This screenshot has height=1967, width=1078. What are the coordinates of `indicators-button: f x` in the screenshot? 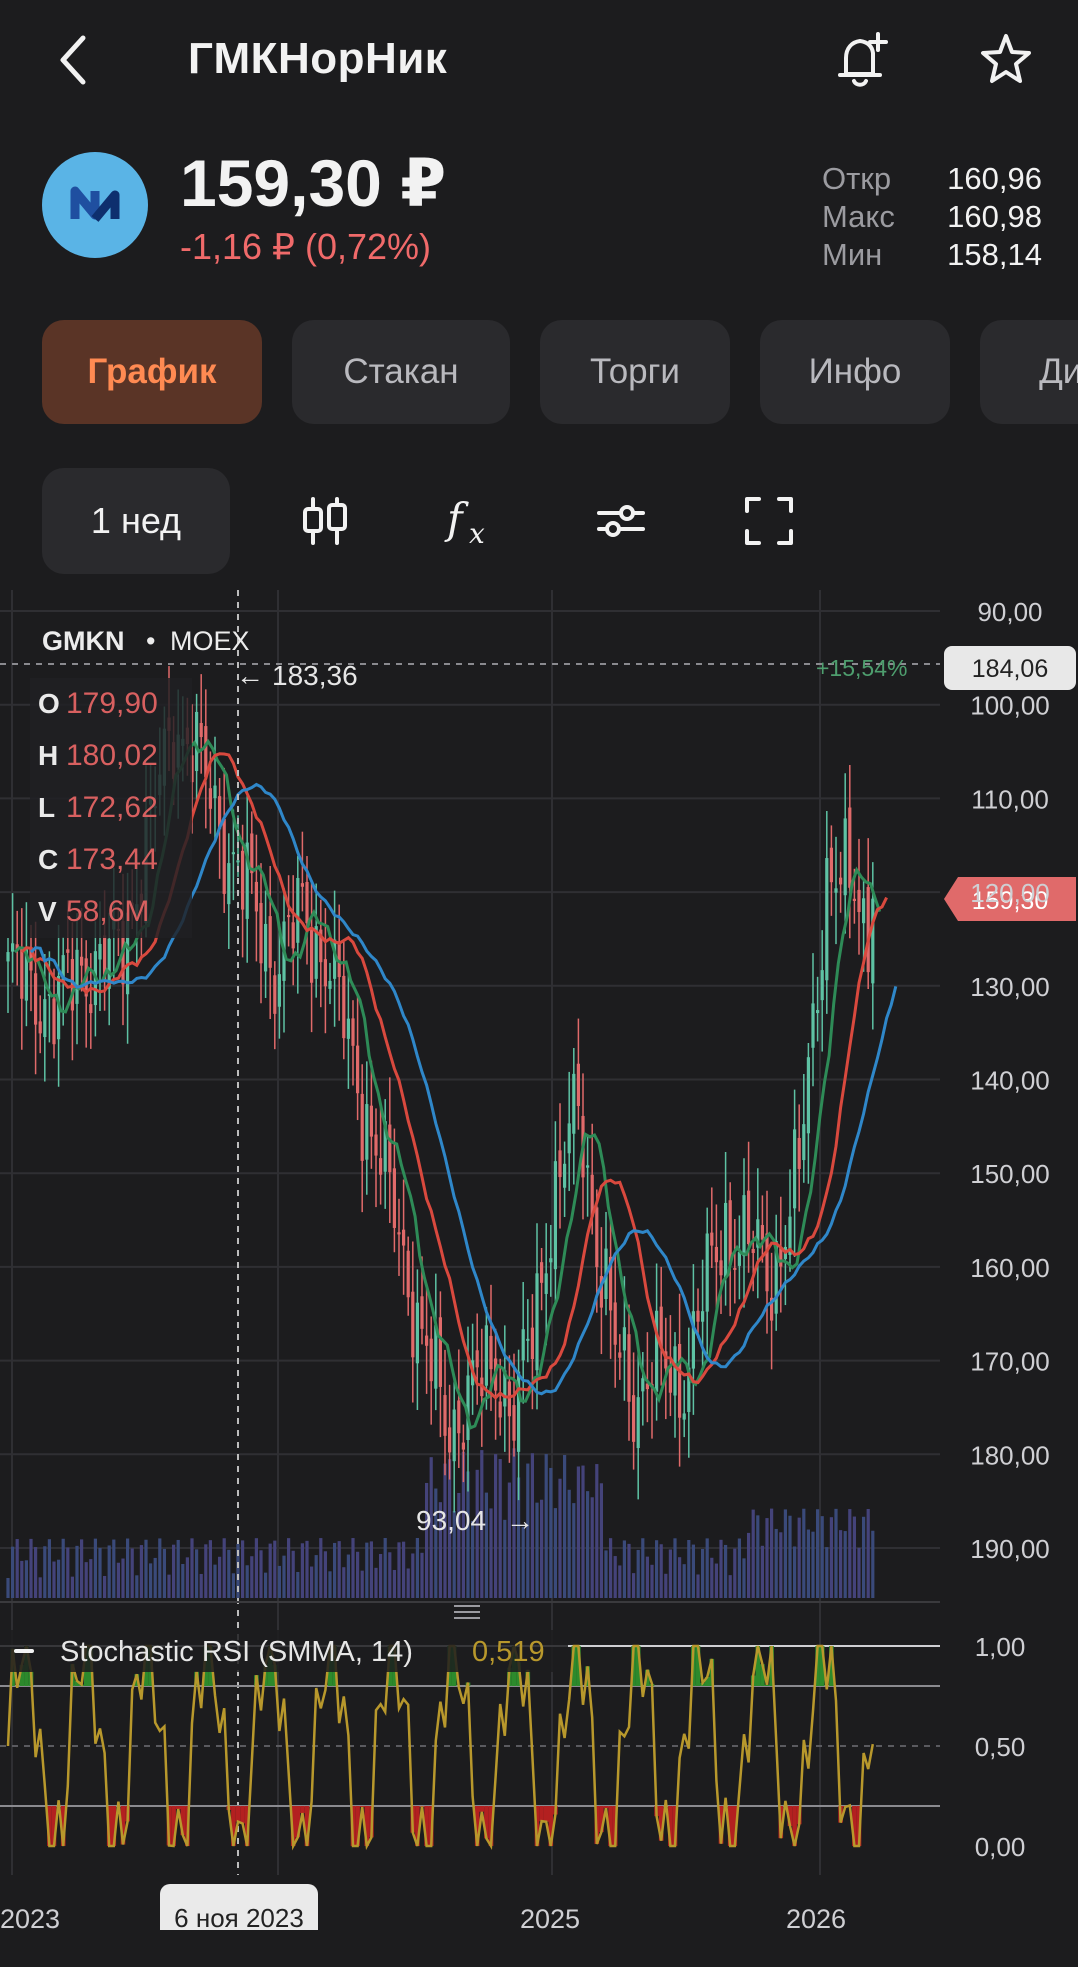 It's located at (471, 521).